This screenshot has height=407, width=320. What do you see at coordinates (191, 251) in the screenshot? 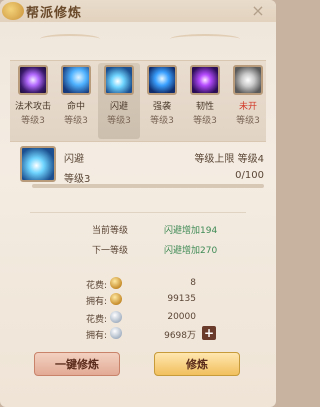
I see `next-level-value: 闪避增加270` at bounding box center [191, 251].